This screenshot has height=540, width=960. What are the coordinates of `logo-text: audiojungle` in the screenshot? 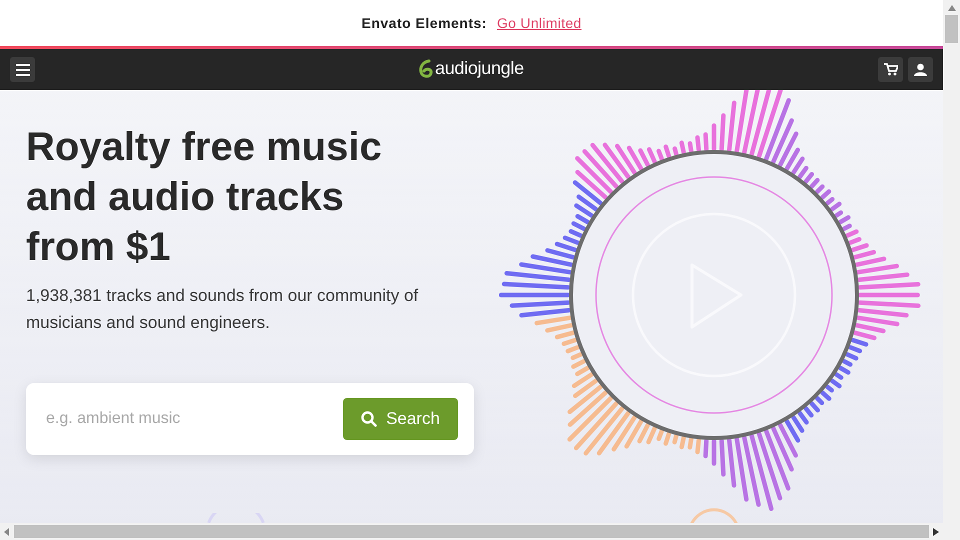 It's located at (479, 68).